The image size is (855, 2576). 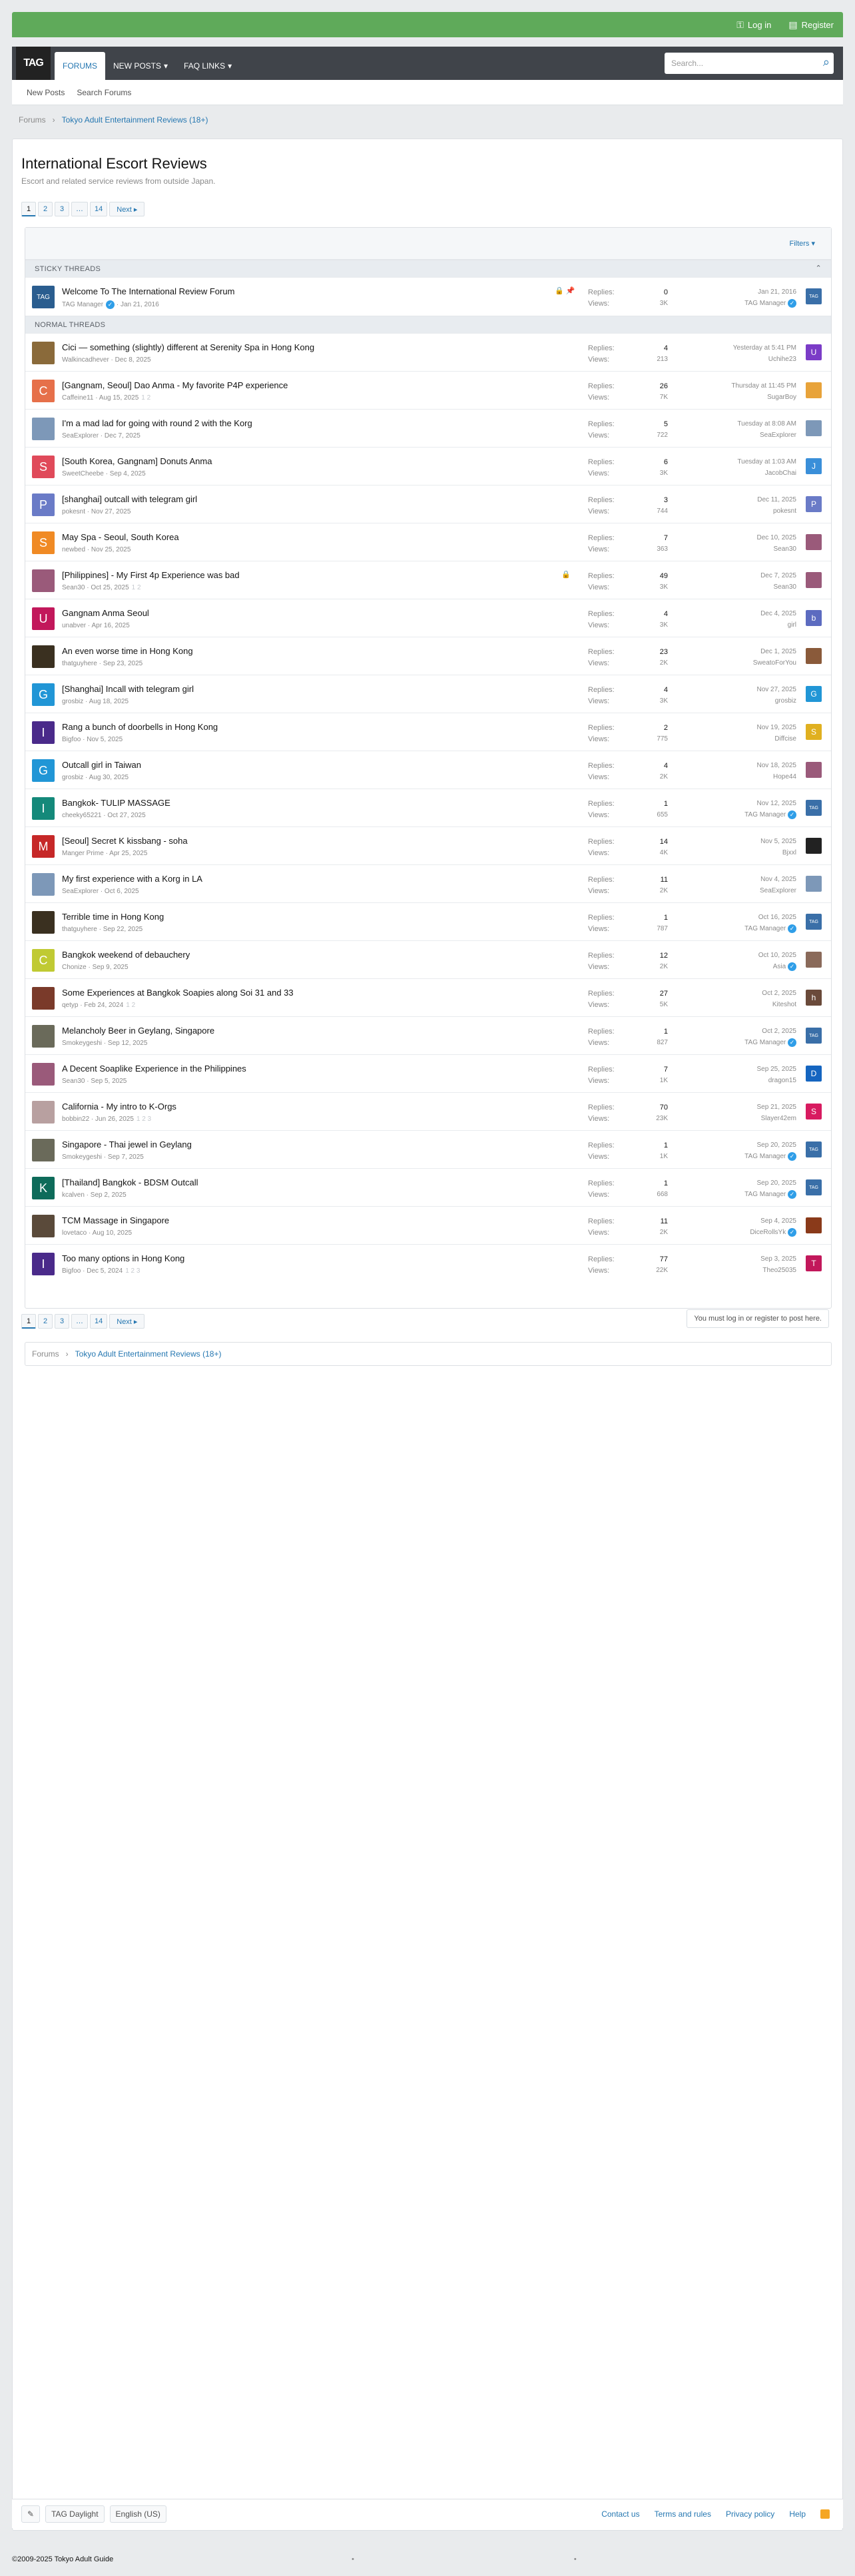 What do you see at coordinates (104, 92) in the screenshot?
I see `search-forums-link: Search Forums` at bounding box center [104, 92].